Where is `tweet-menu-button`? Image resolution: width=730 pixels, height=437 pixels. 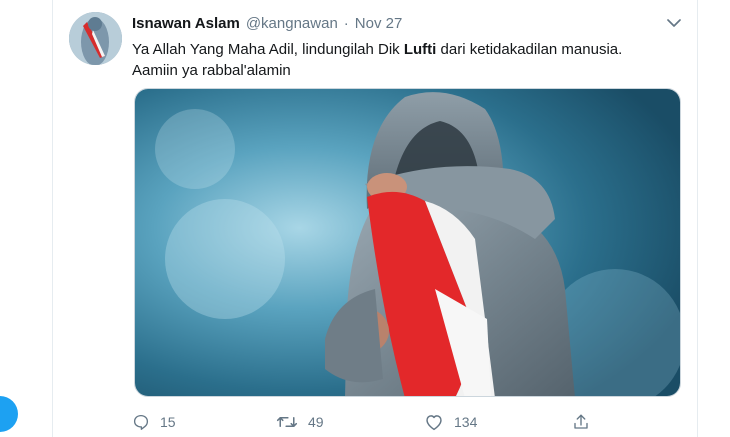 tweet-menu-button is located at coordinates (674, 23).